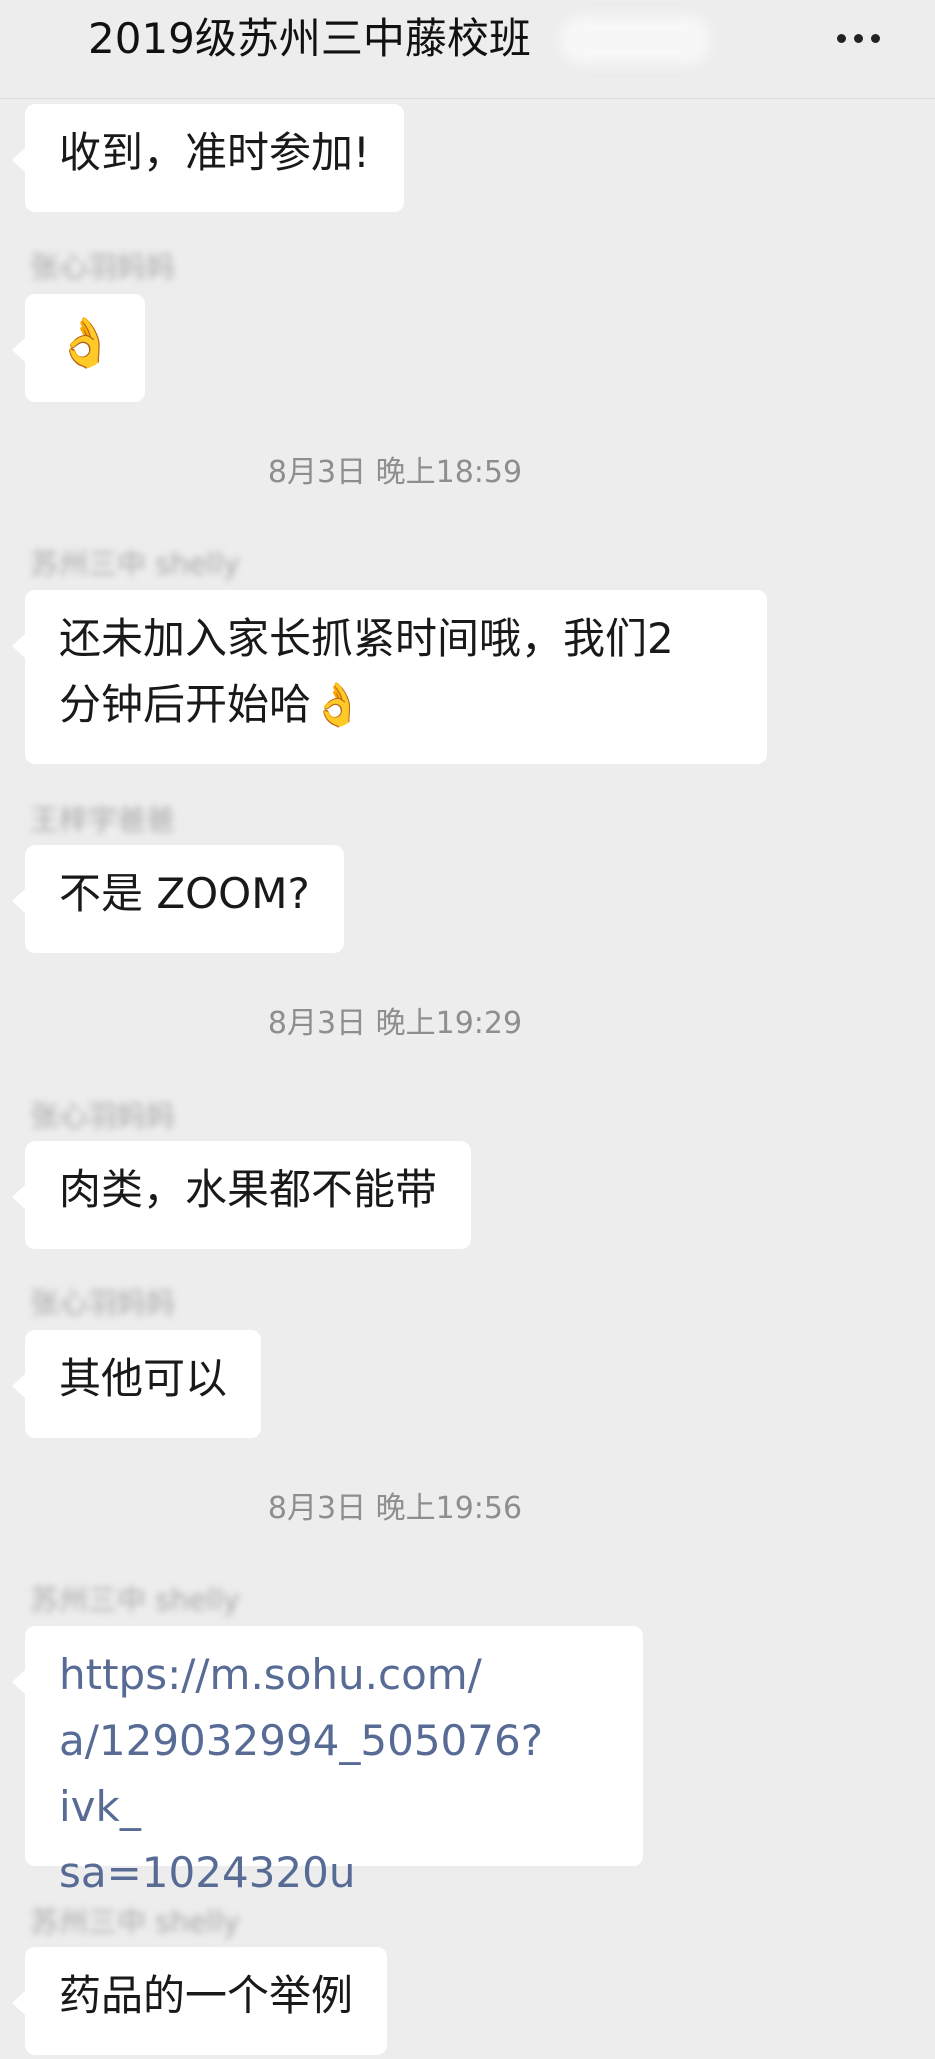 This screenshot has width=935, height=2059. What do you see at coordinates (395, 1023) in the screenshot?
I see `message-timestamp: 8月3日 晚上19:29` at bounding box center [395, 1023].